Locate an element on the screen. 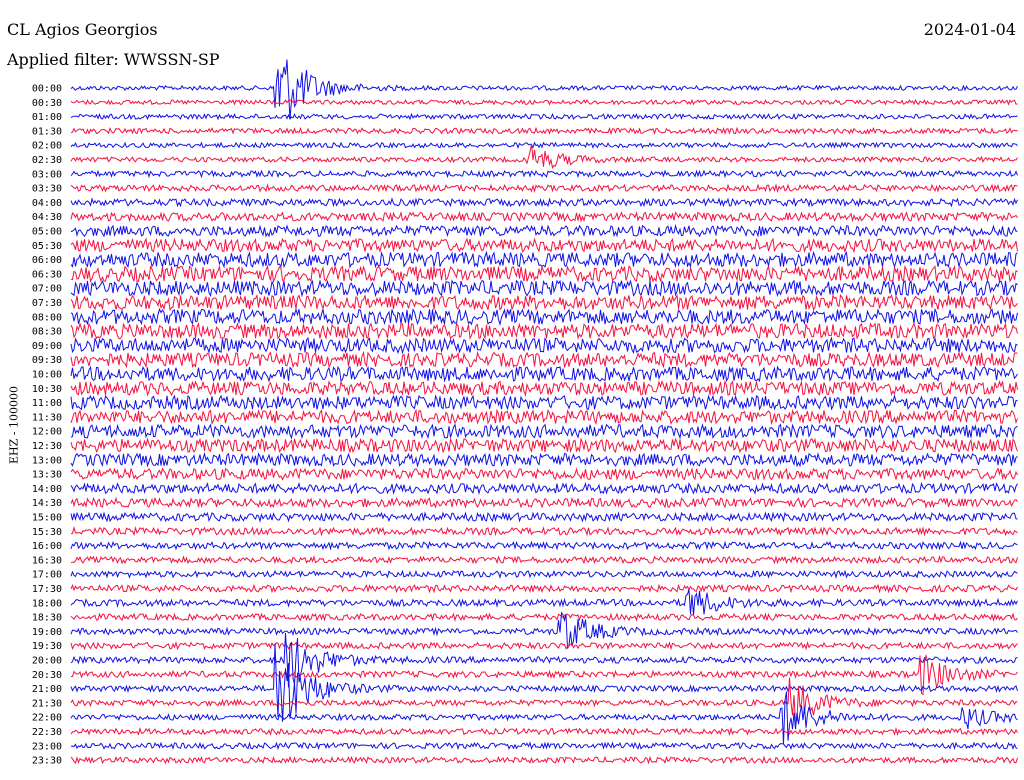 The image size is (1024, 780). time-label: 16:30 is located at coordinates (47, 560).